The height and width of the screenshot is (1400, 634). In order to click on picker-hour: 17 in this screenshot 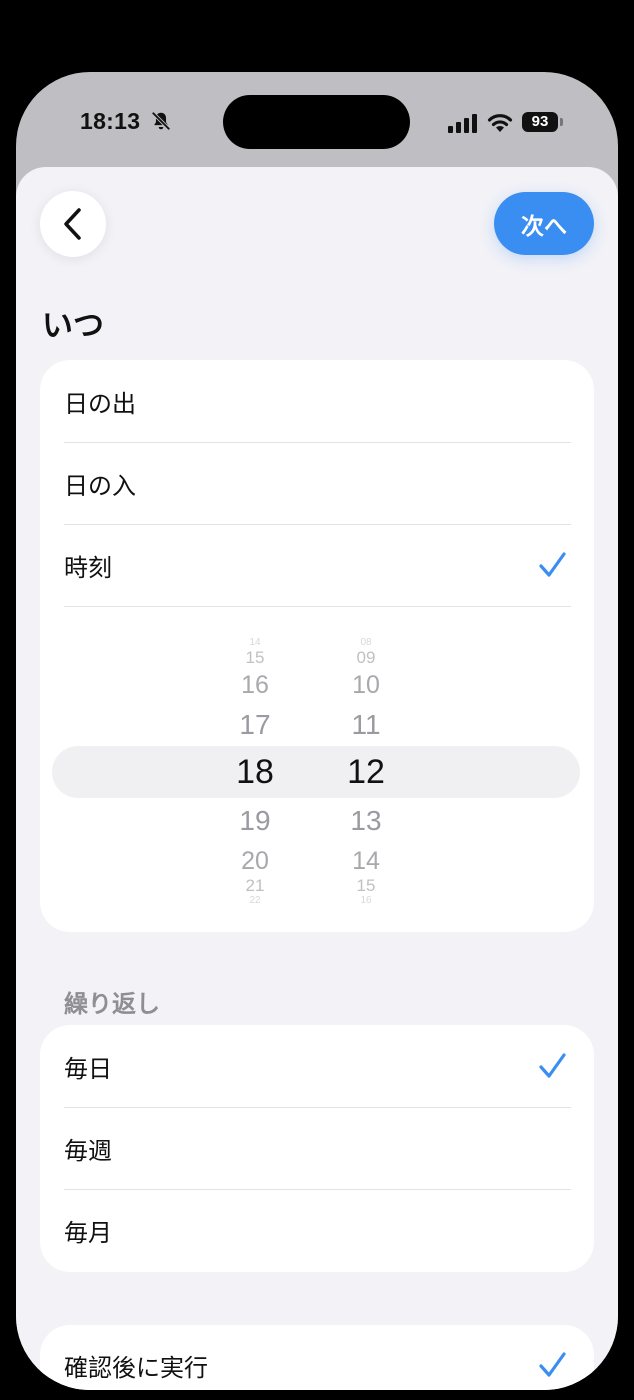, I will do `click(255, 725)`.